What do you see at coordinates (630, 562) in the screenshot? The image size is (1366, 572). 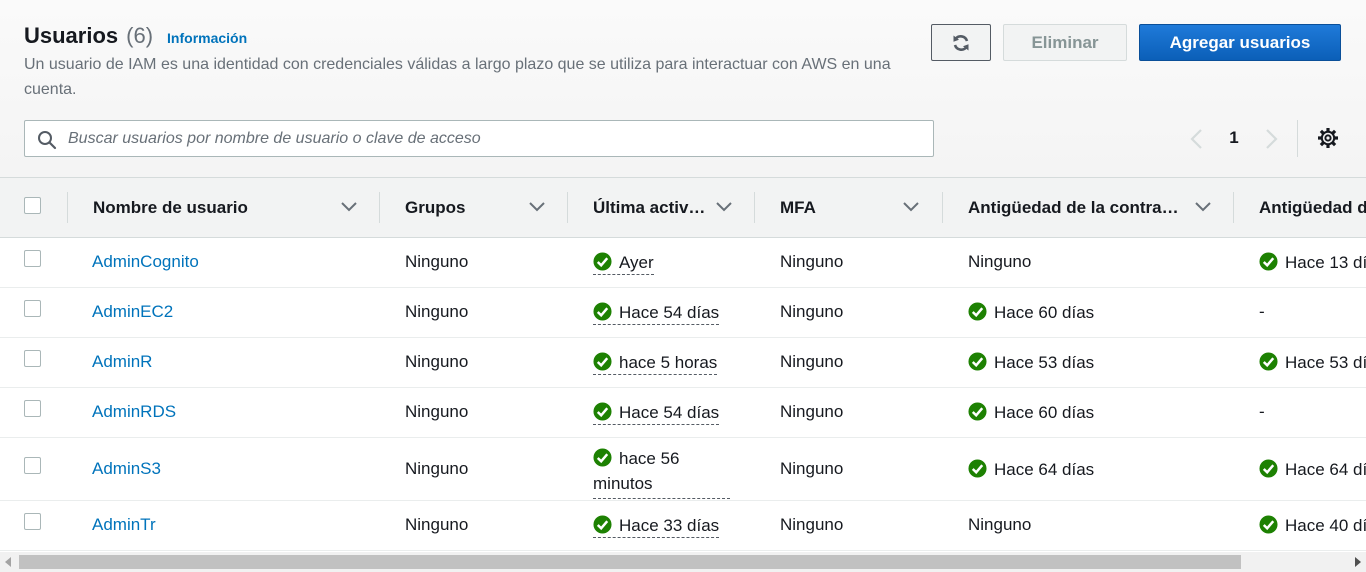 I see `scrollbar-thumb` at bounding box center [630, 562].